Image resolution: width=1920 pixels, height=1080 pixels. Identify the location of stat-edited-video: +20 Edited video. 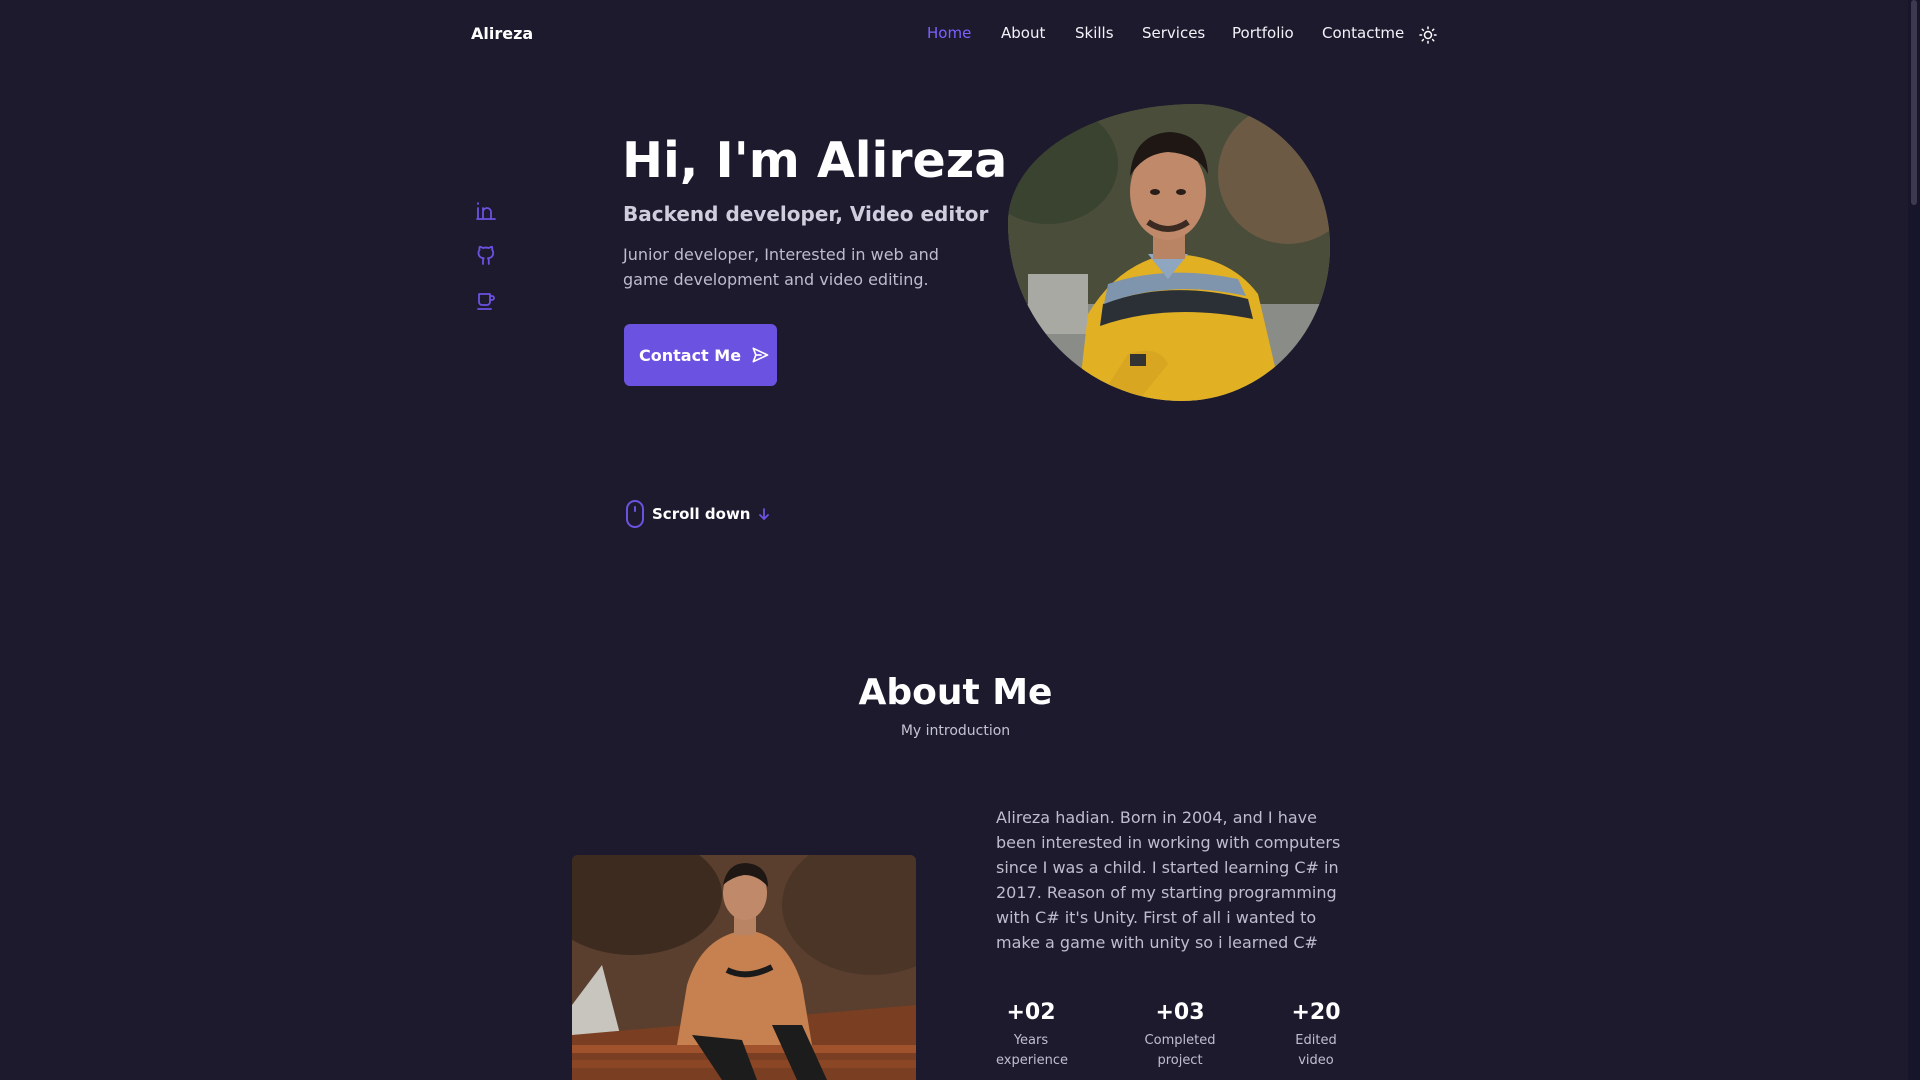
(1316, 1035).